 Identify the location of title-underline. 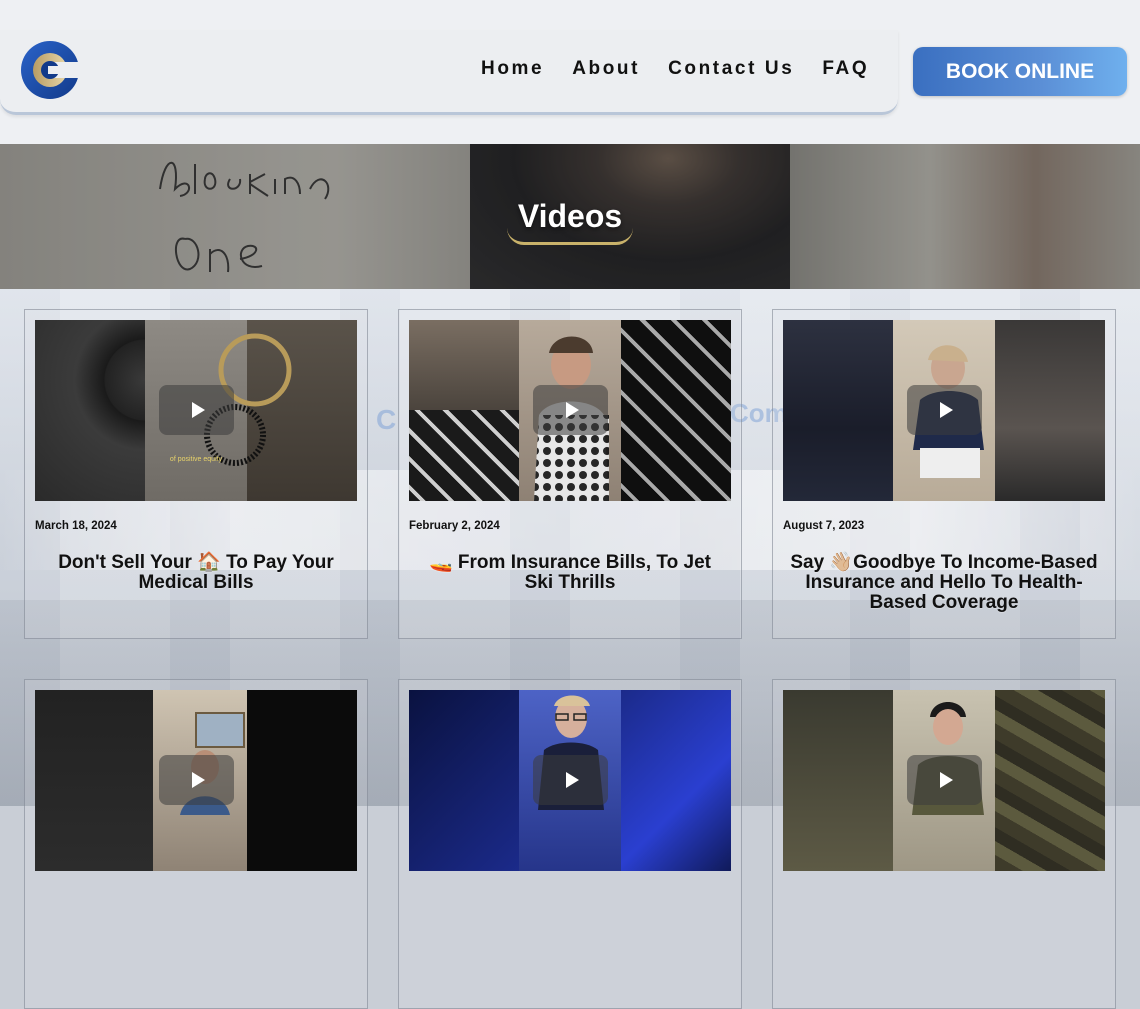
(570, 236).